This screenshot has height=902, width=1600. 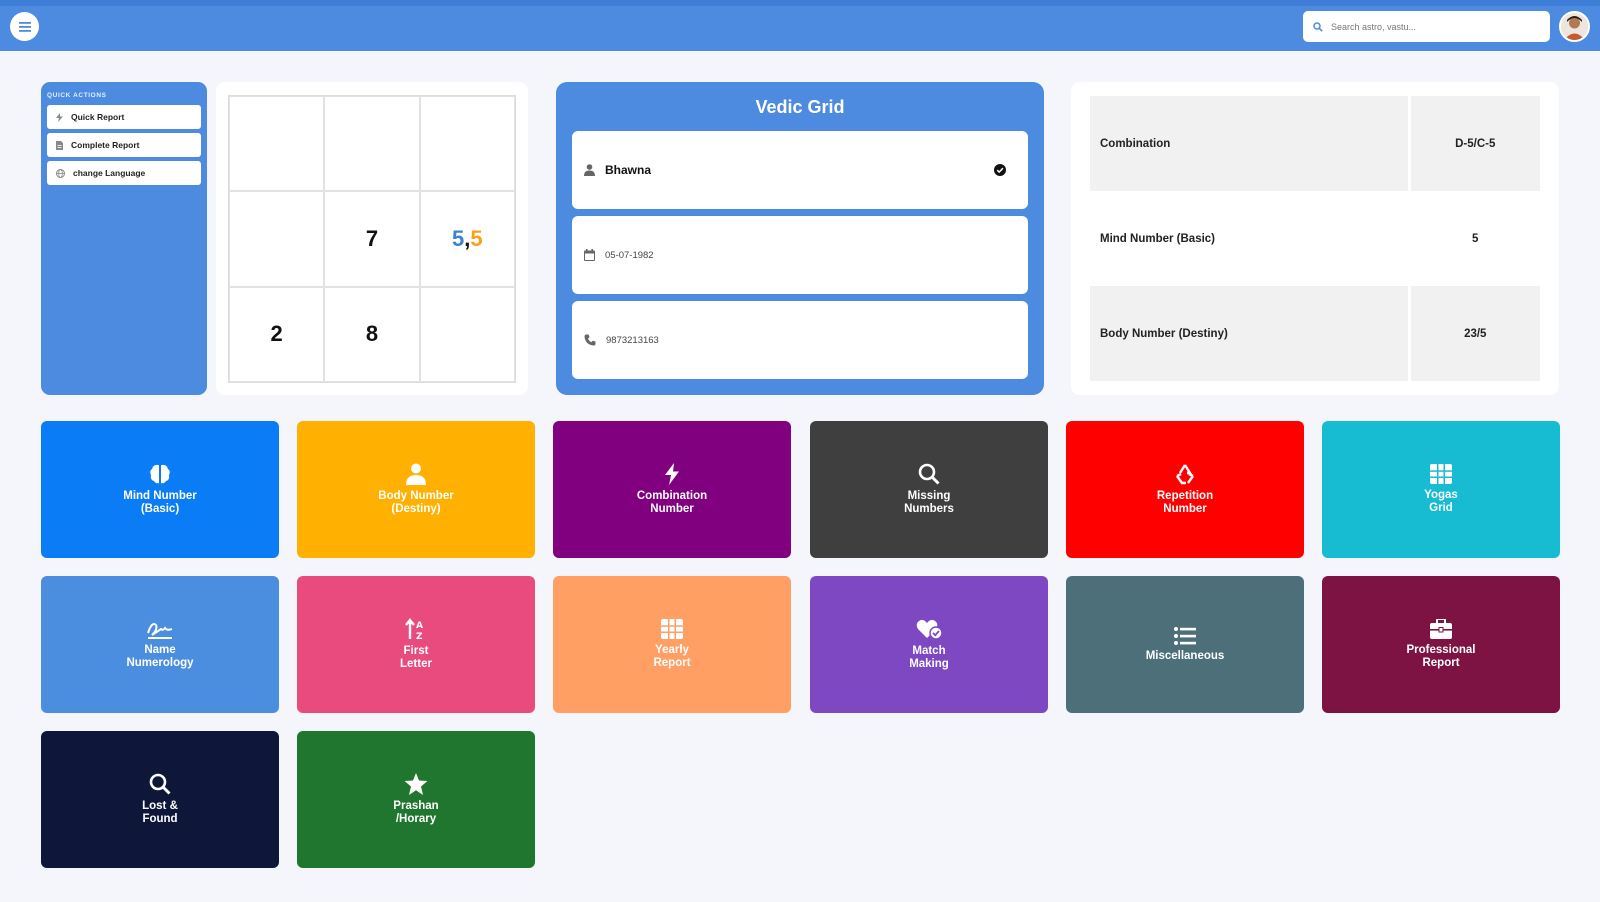 What do you see at coordinates (632, 340) in the screenshot?
I see `phone-value: 9873213163` at bounding box center [632, 340].